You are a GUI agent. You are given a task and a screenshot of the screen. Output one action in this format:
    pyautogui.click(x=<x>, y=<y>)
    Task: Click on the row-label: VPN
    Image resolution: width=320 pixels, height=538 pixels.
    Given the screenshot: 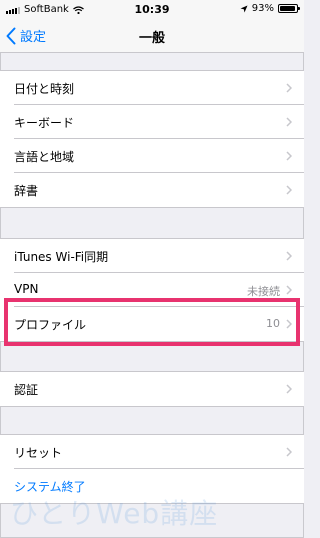 What is the action you would take?
    pyautogui.click(x=26, y=289)
    